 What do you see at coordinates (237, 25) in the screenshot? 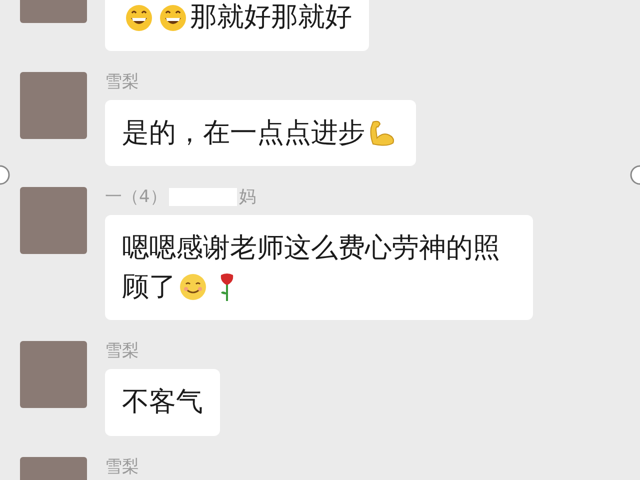
I see `message-bubble: 那就好那就好` at bounding box center [237, 25].